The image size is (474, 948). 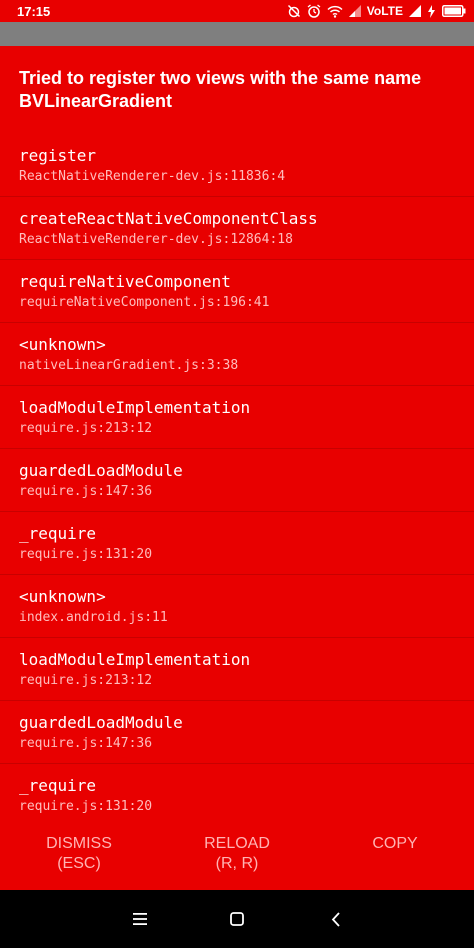 I want to click on frame-location: nativeLinearGradient.js:3:38, so click(x=129, y=365).